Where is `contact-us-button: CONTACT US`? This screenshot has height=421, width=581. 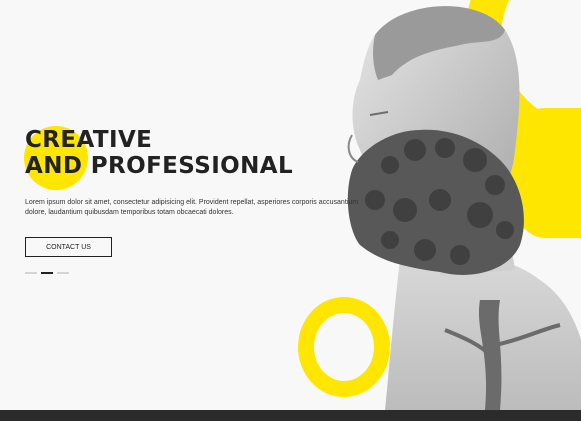 contact-us-button: CONTACT US is located at coordinates (68, 247).